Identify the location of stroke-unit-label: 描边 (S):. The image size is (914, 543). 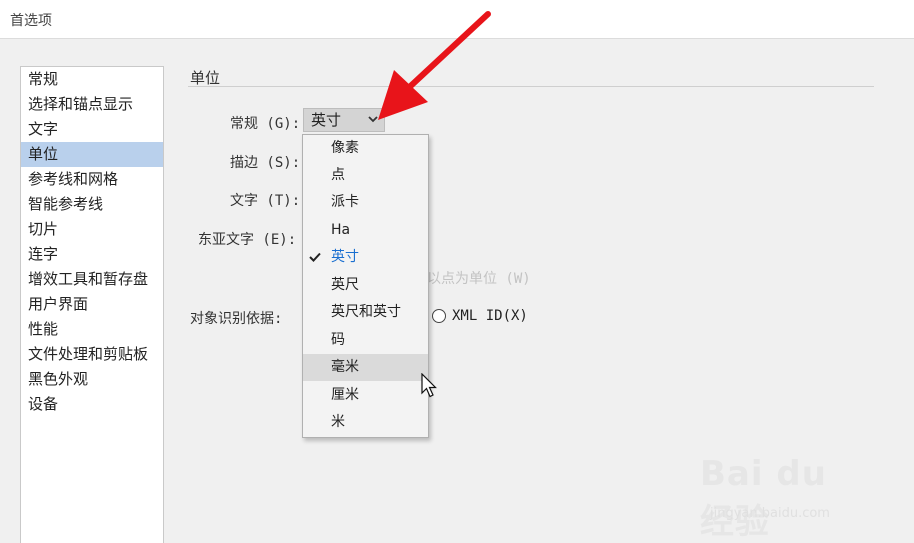
(265, 163).